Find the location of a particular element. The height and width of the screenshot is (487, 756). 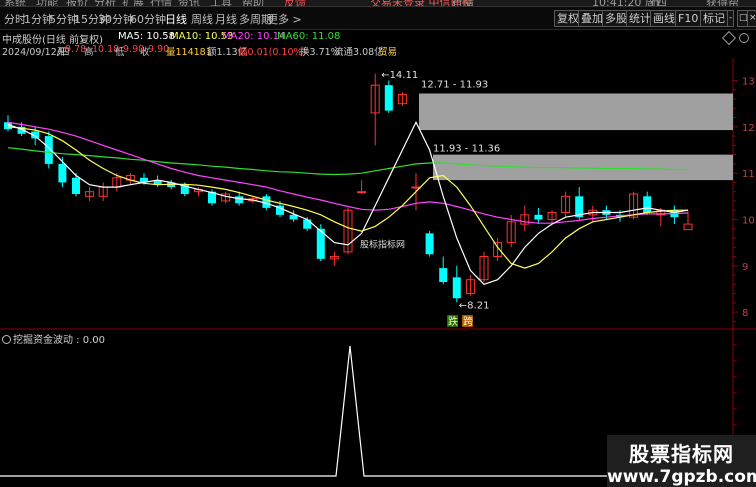

y-tick-label: 8 is located at coordinates (745, 313).